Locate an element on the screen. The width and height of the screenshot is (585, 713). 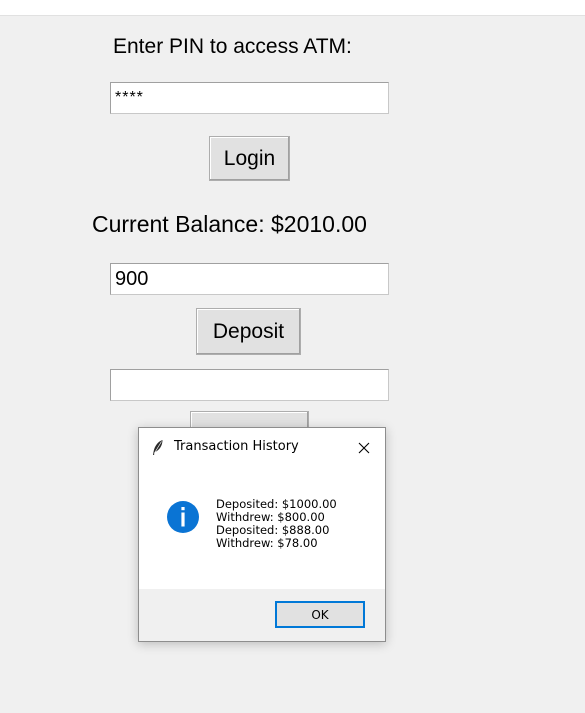
pin-prompt-label: Enter PIN to access ATM: is located at coordinates (232, 46).